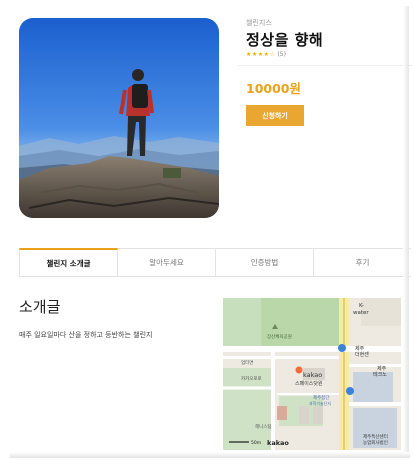 Image resolution: width=413 pixels, height=460 pixels. What do you see at coordinates (375, 442) in the screenshot?
I see `svg-text: 농업회사법인` at bounding box center [375, 442].